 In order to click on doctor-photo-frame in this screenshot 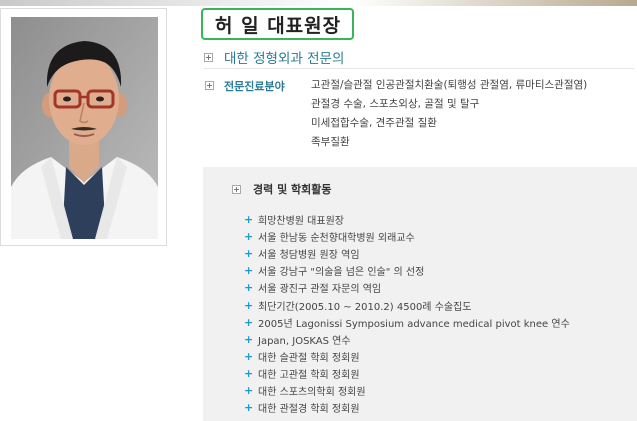, I will do `click(83, 127)`.